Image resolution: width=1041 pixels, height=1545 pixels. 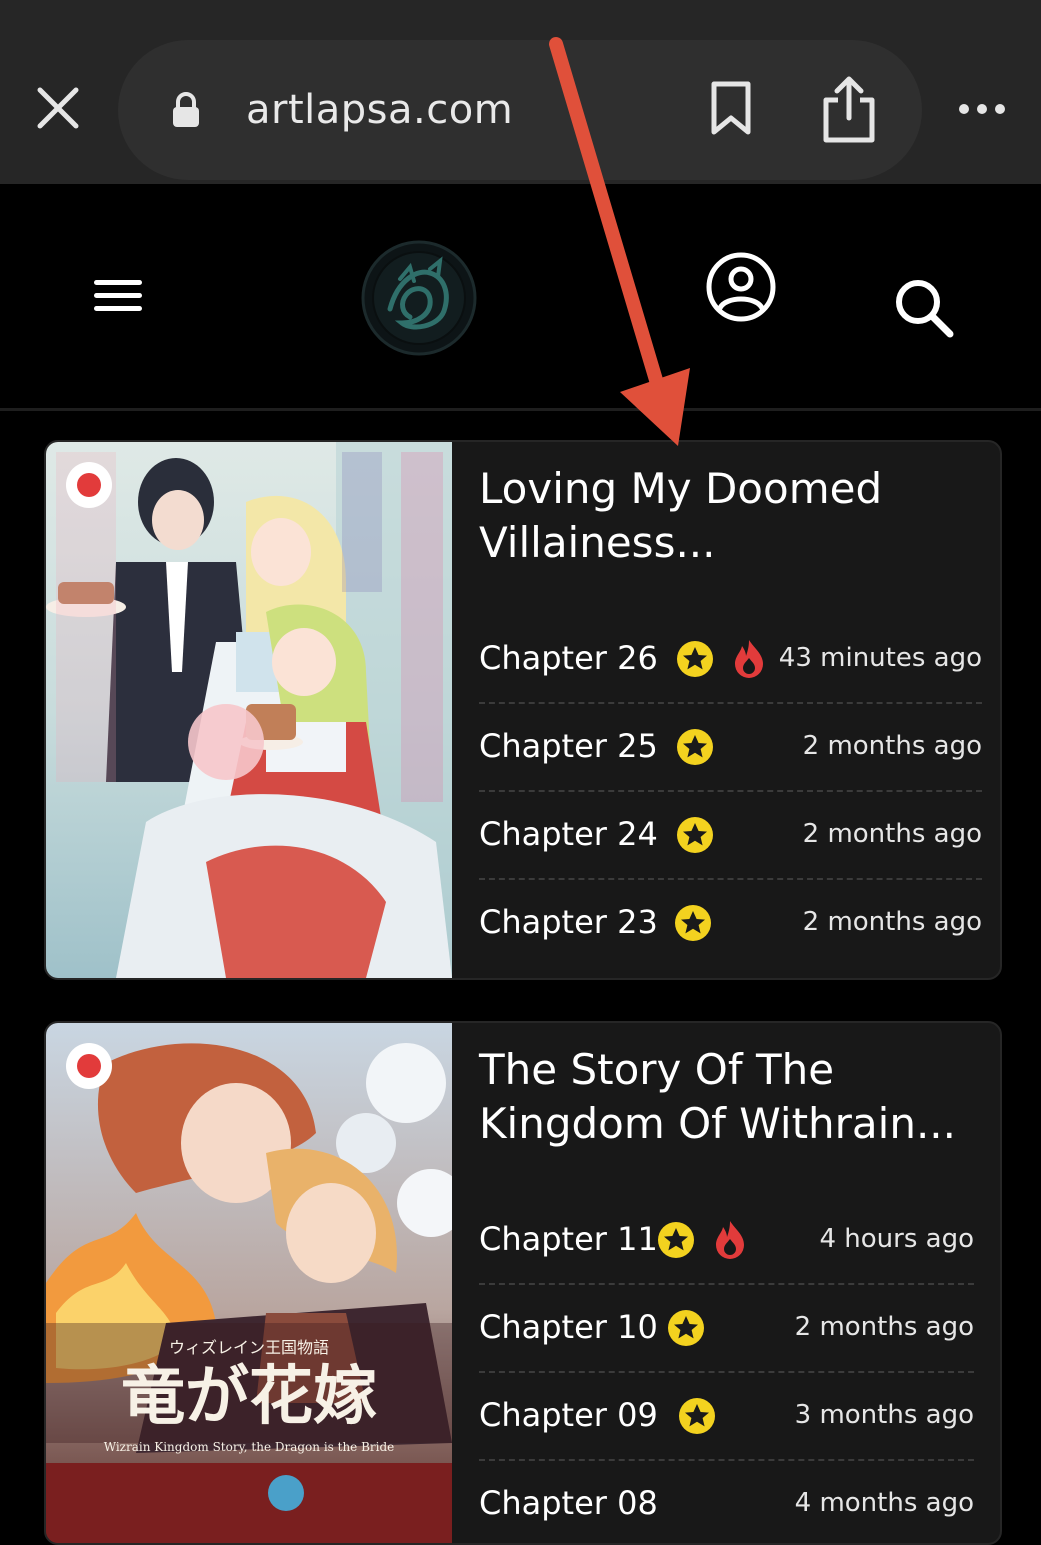 What do you see at coordinates (880, 658) in the screenshot?
I see `chapter-time: 43 minutes ago` at bounding box center [880, 658].